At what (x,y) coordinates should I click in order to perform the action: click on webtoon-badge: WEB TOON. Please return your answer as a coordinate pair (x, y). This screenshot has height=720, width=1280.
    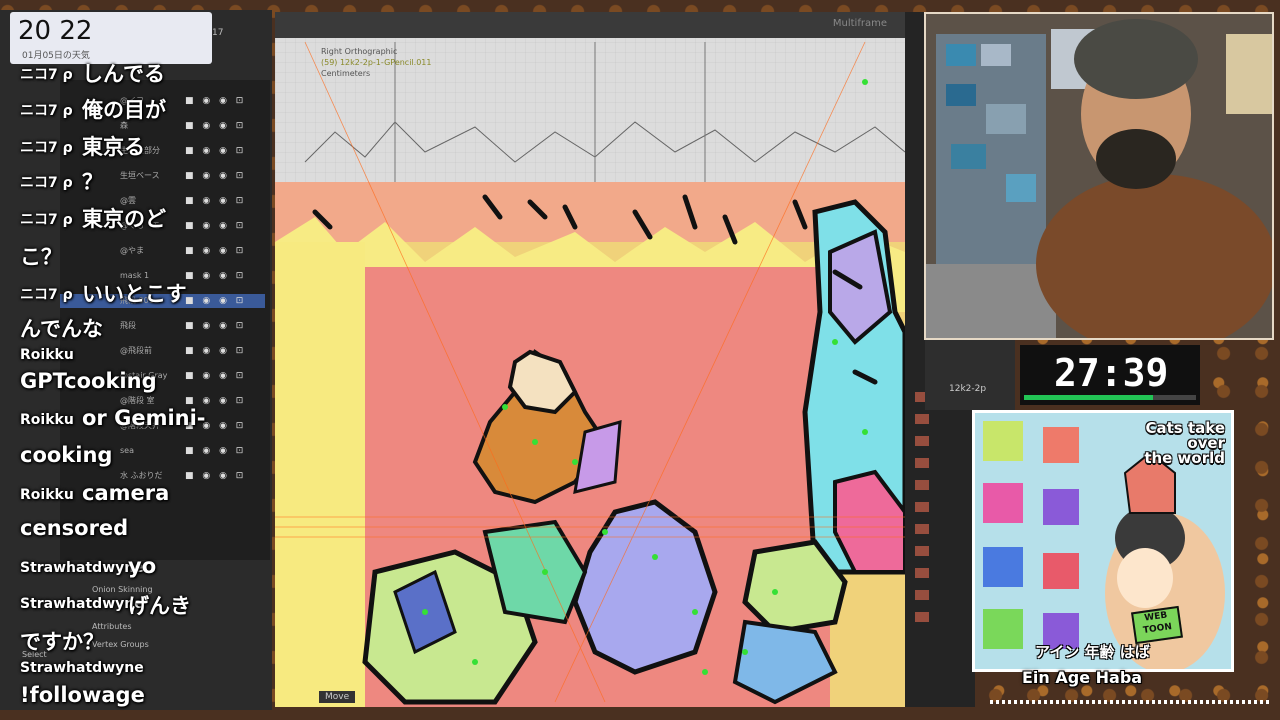
    Looking at the image, I should click on (1157, 625).